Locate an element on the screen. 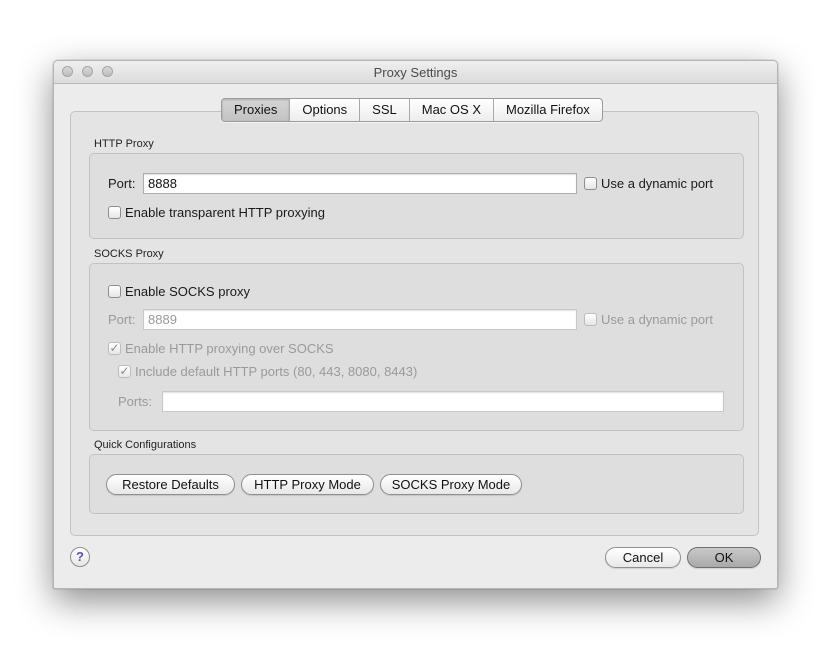 The width and height of the screenshot is (834, 650). ports-label: Ports: is located at coordinates (135, 401).